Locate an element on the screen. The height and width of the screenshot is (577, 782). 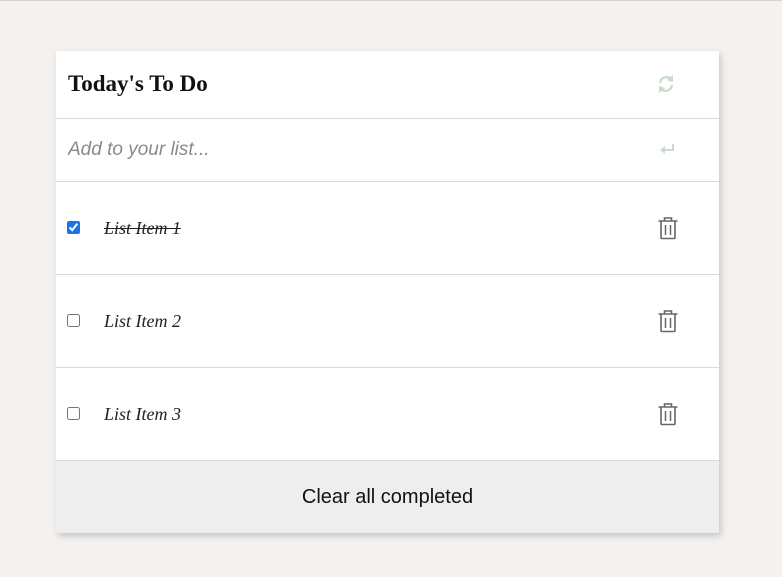
list-item: List Item 1 is located at coordinates (387, 228).